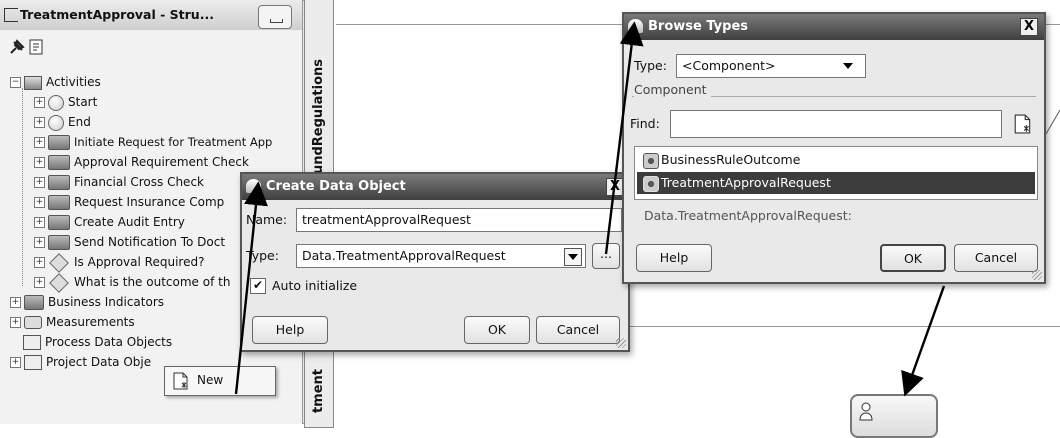 The image size is (1060, 438). Describe the element at coordinates (1029, 27) in the screenshot. I see `close-button: X` at that location.